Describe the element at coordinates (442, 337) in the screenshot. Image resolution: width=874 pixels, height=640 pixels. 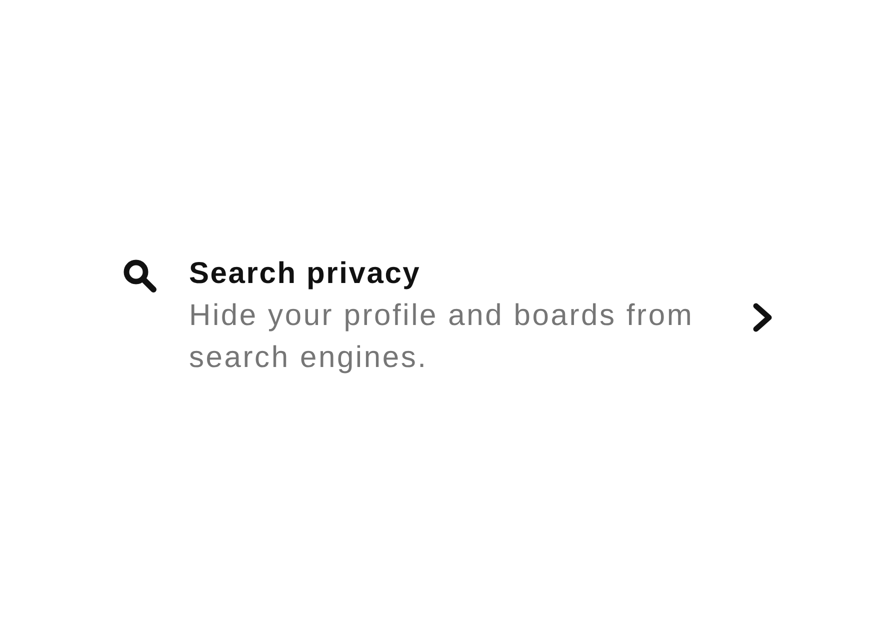
I see `setting-description: Hide your profile and boards from search engines.` at that location.